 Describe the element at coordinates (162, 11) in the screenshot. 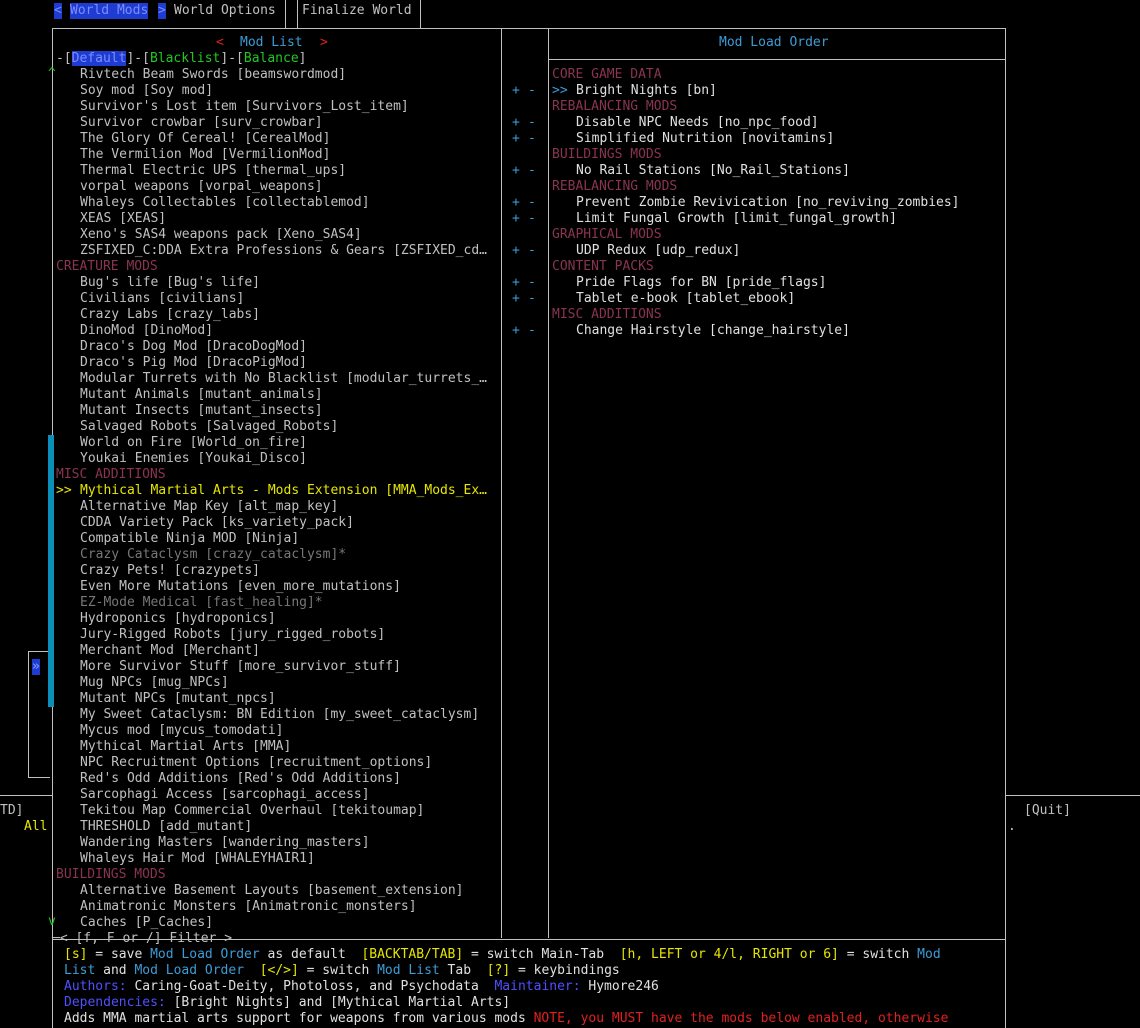

I see `tab-next-arrow: >` at that location.